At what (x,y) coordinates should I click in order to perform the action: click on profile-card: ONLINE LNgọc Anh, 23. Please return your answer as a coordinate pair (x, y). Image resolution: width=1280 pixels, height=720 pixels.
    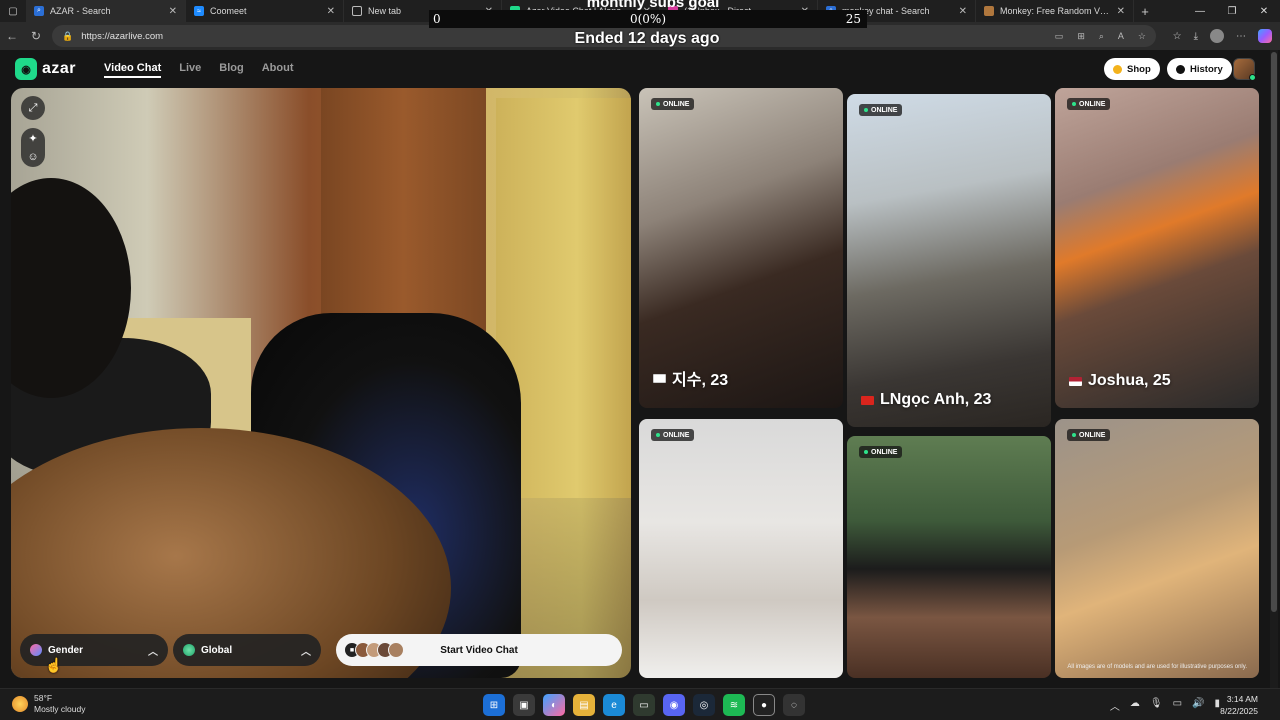
    Looking at the image, I should click on (949, 260).